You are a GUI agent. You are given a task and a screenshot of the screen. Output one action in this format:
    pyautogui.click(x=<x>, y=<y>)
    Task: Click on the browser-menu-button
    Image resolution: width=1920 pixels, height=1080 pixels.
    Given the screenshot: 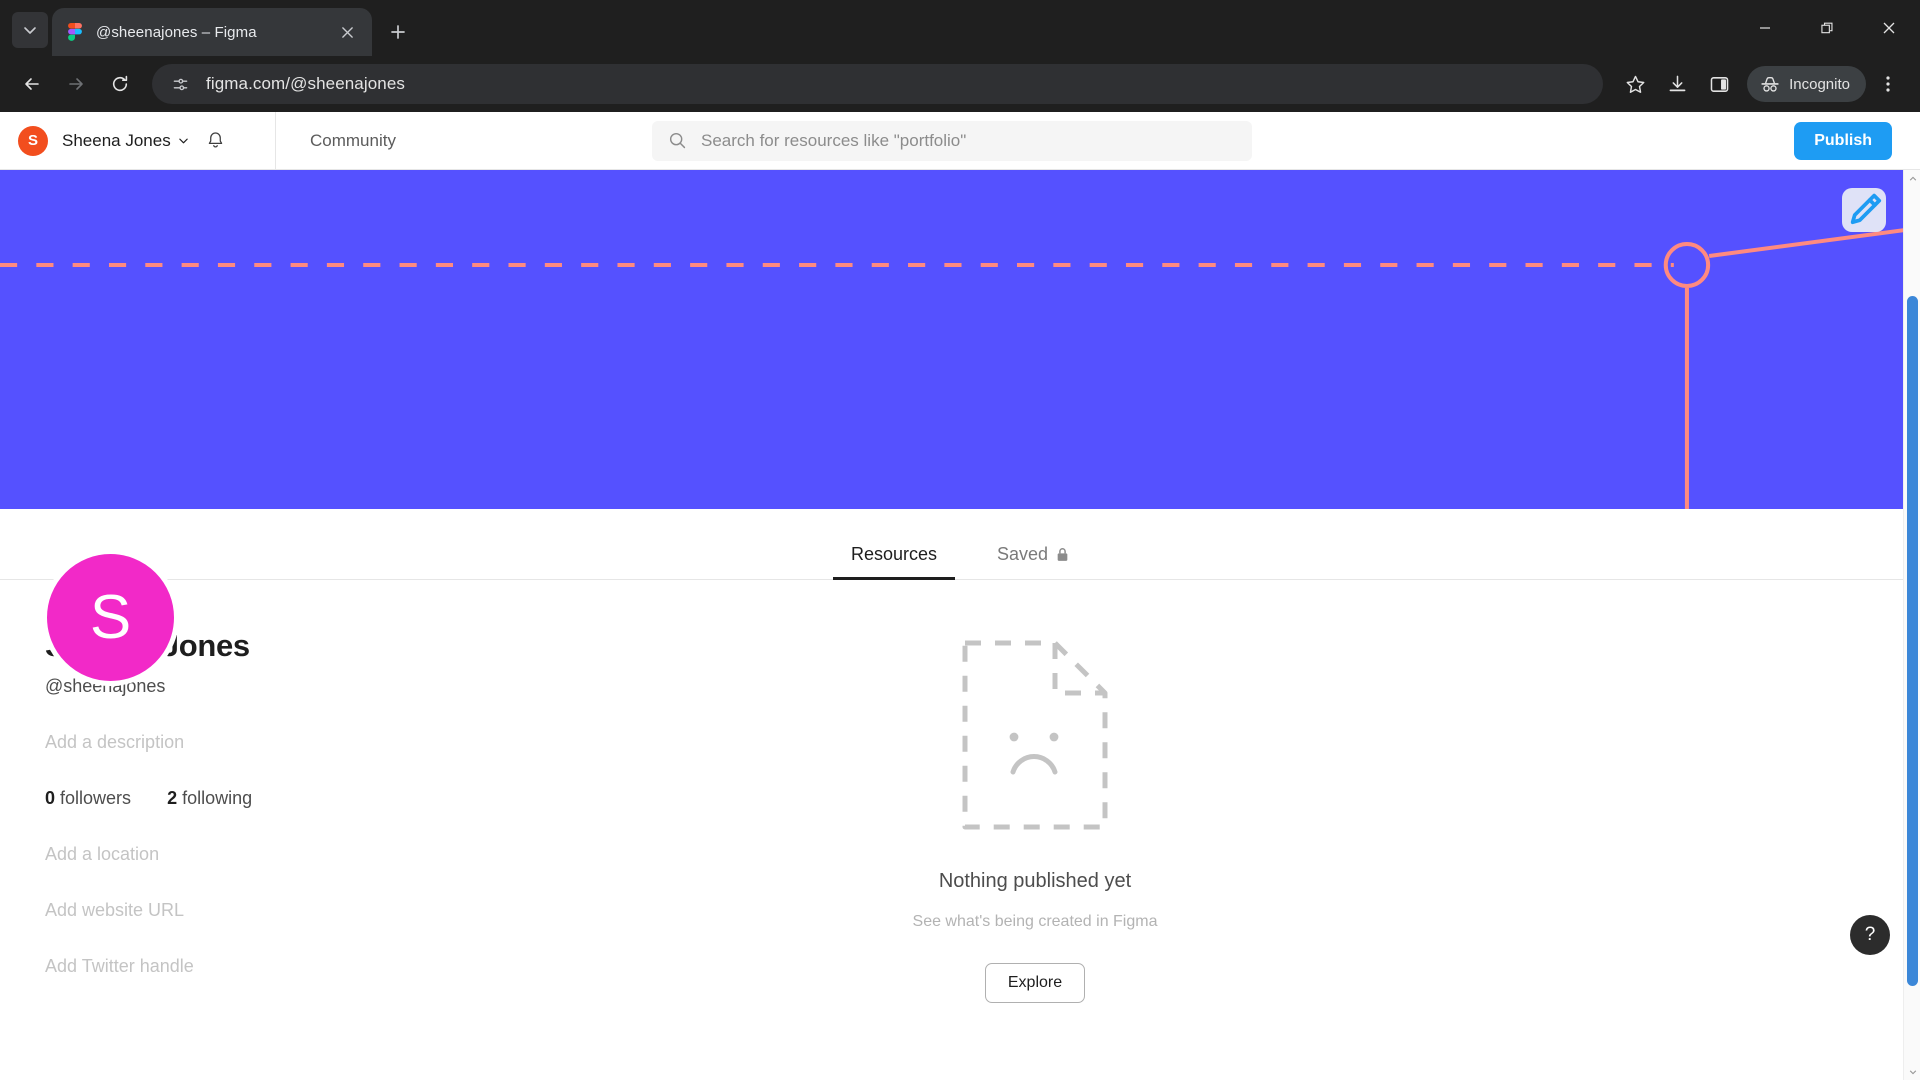 What is the action you would take?
    pyautogui.click(x=1888, y=84)
    